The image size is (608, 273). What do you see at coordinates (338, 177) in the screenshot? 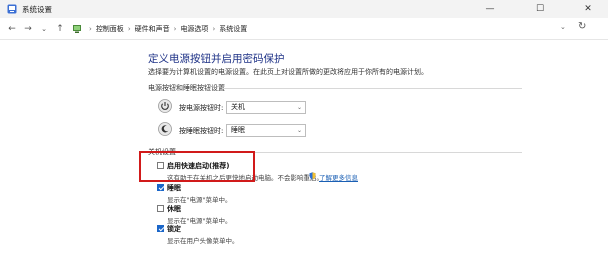
I see `learn-more-link: 了解更多信息` at bounding box center [338, 177].